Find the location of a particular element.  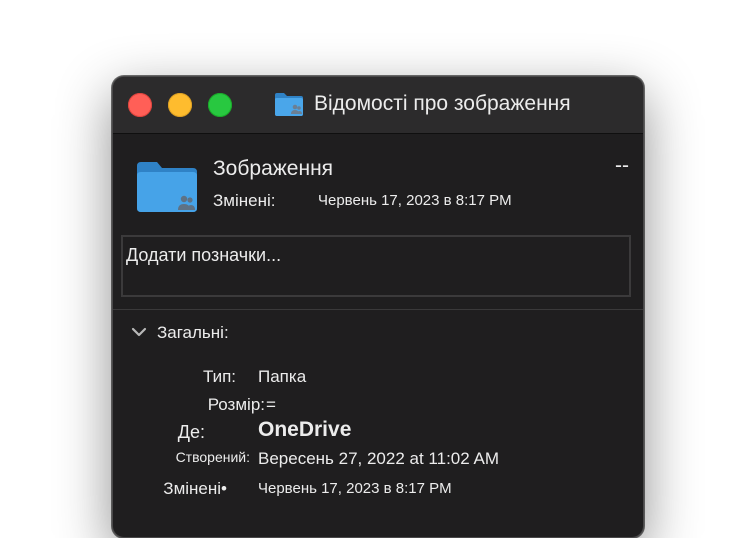

modified-row-value: Червень 17, 2023 в 8:17 PM is located at coordinates (355, 488).